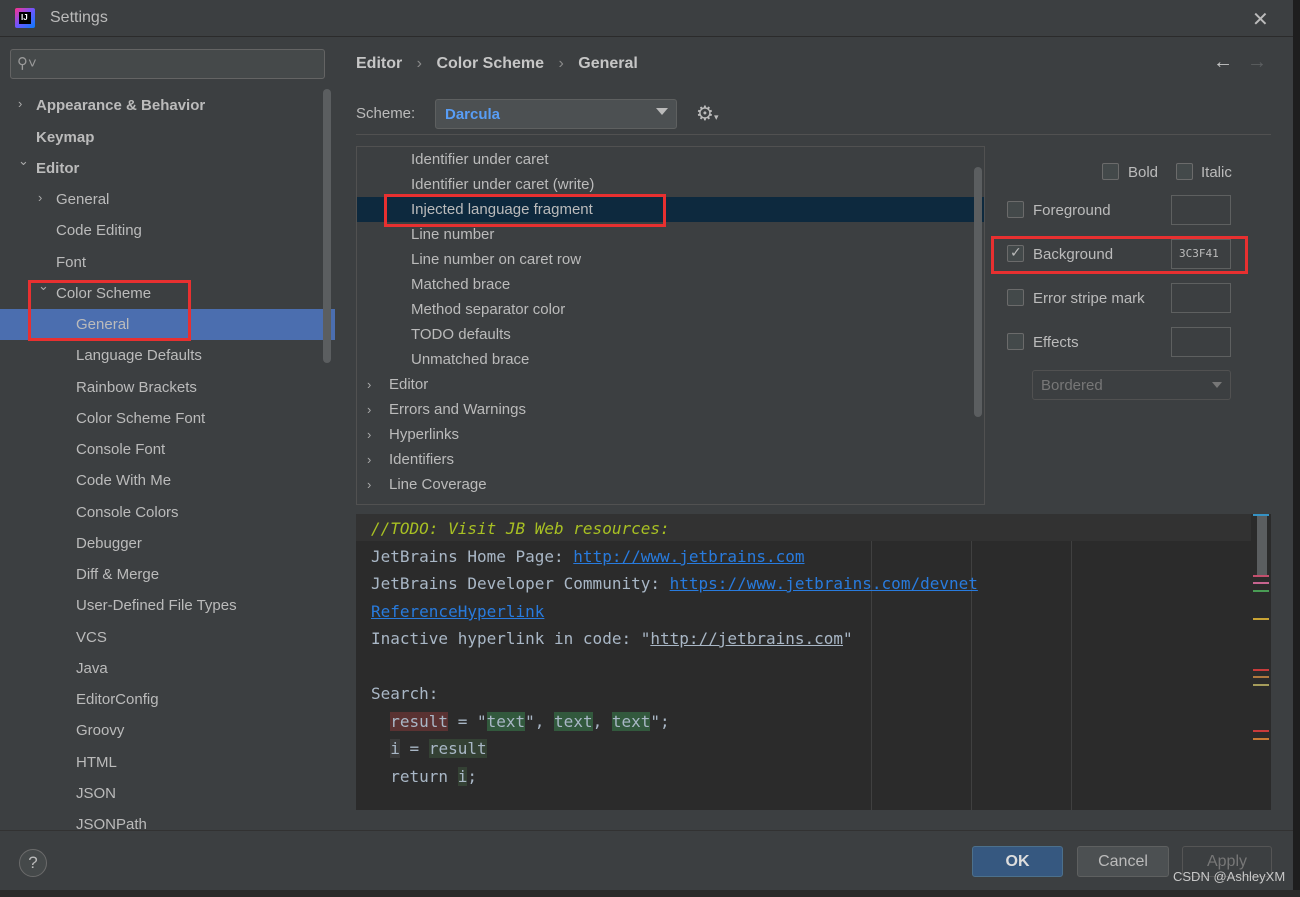 Image resolution: width=1300 pixels, height=897 pixels. Describe the element at coordinates (100, 730) in the screenshot. I see `sidebar-item-groovy: Groovy` at that location.